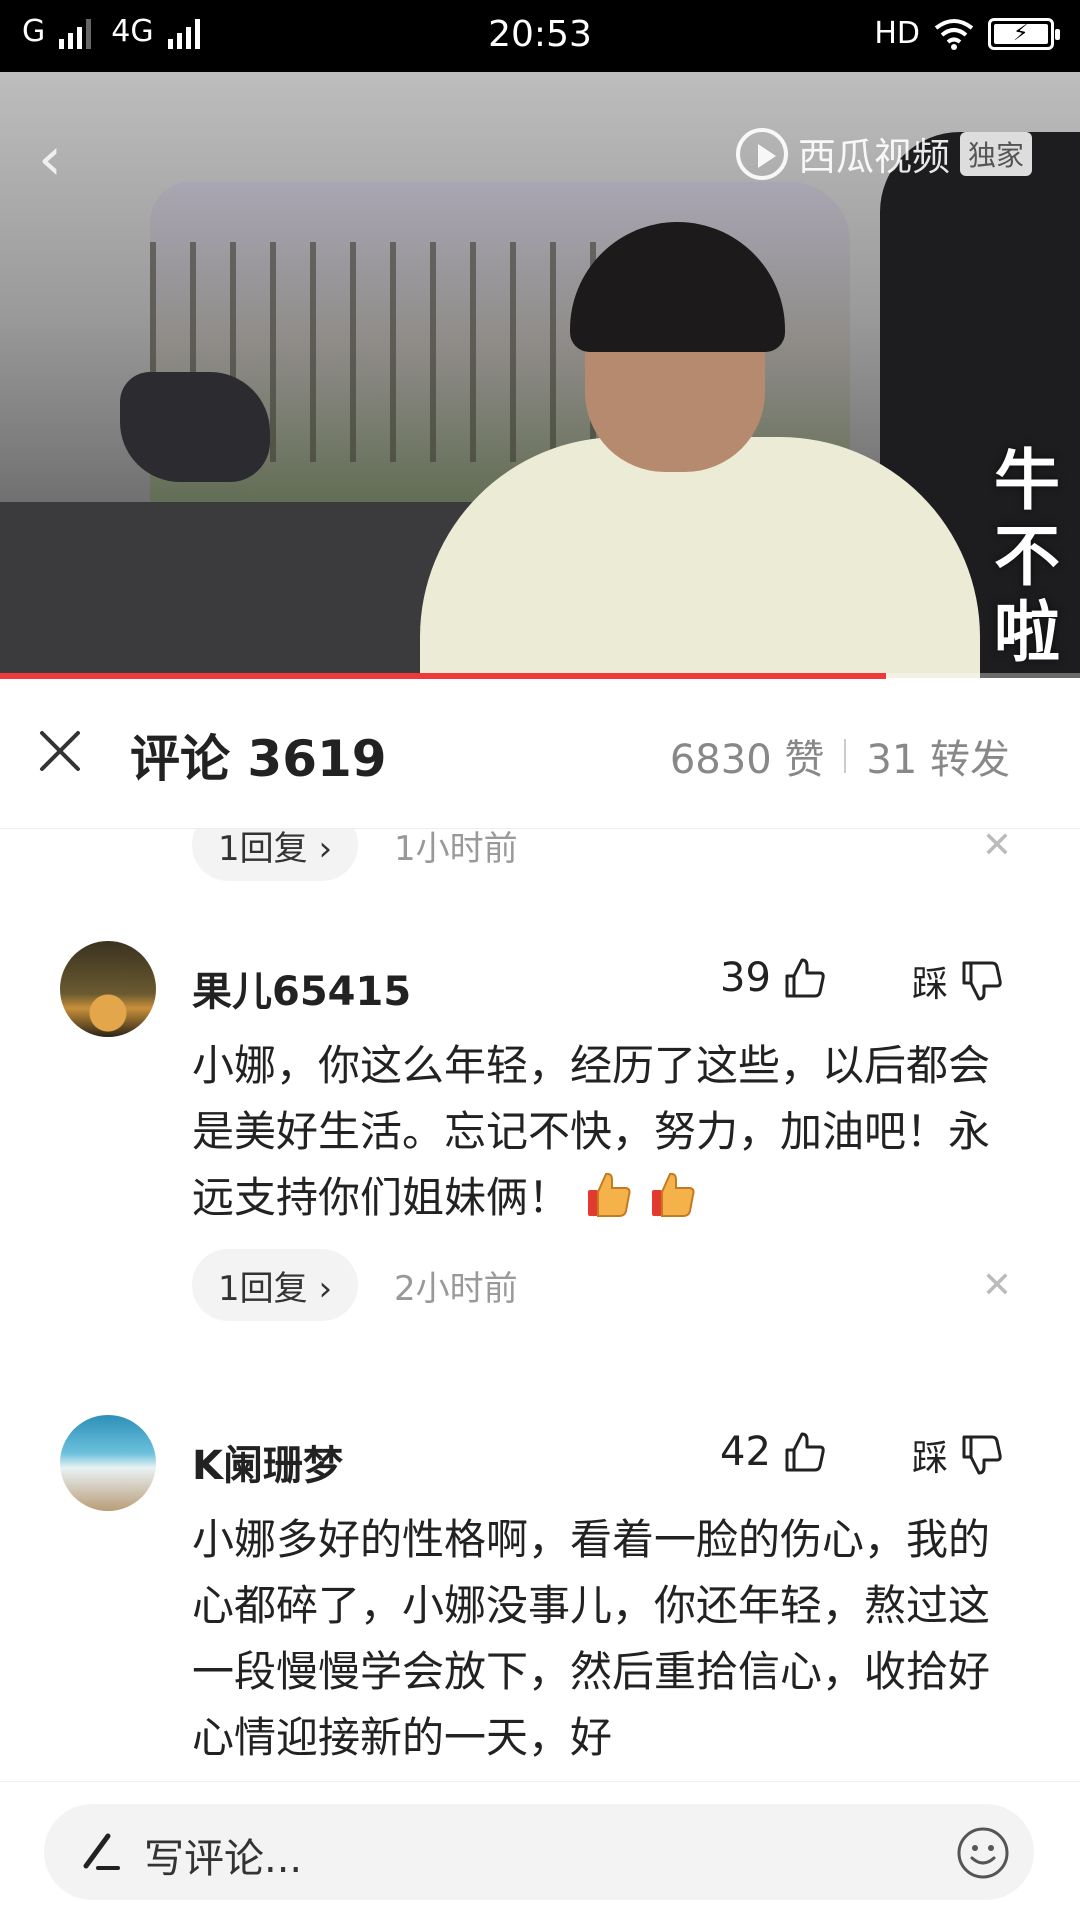 This screenshot has height=1920, width=1080. Describe the element at coordinates (258, 759) in the screenshot. I see `comments-title: 评论 3619` at that location.